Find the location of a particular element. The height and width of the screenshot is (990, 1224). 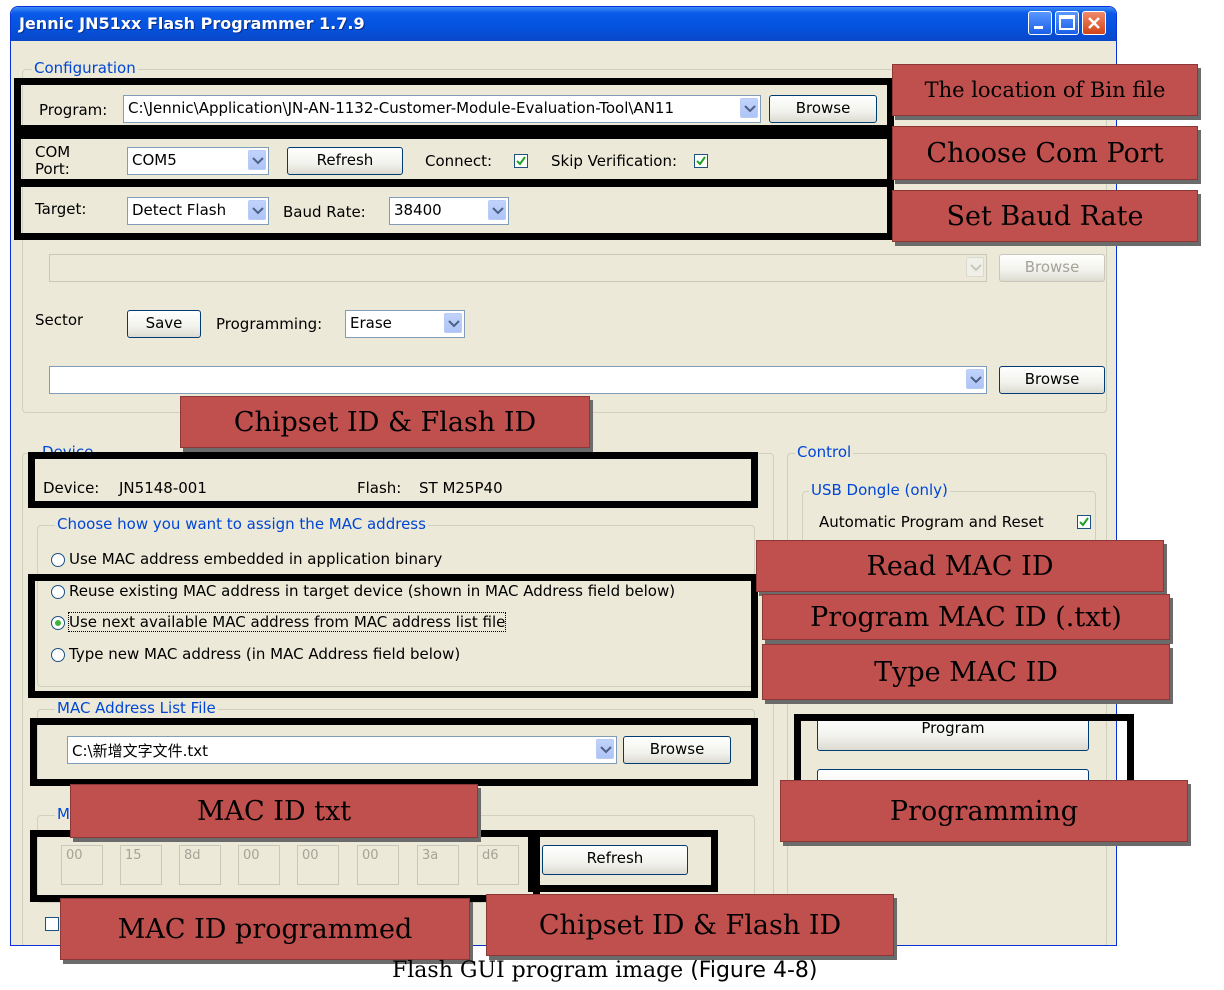

usb-dongle-legend: USB Dongle (only) is located at coordinates (879, 490).